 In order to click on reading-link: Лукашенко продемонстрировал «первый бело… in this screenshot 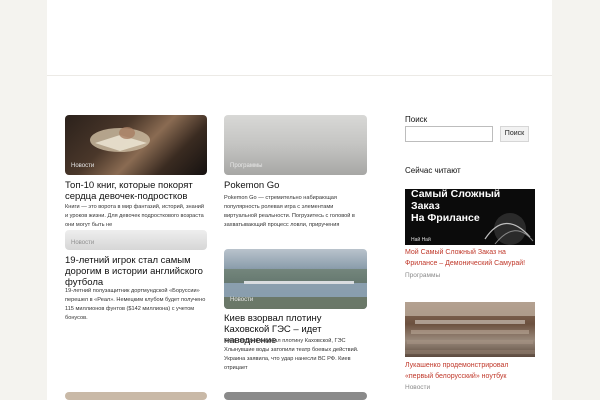, I will do `click(471, 371)`.